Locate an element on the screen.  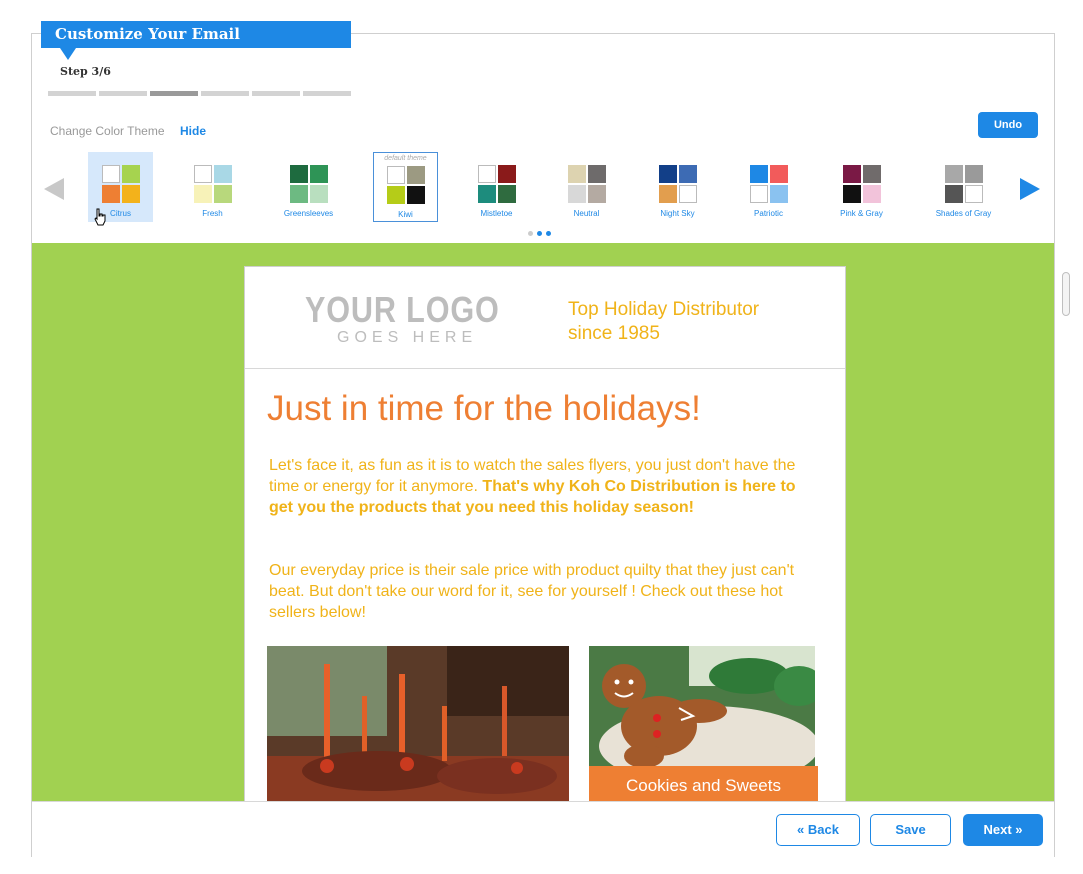
save-button: Save is located at coordinates (910, 830).